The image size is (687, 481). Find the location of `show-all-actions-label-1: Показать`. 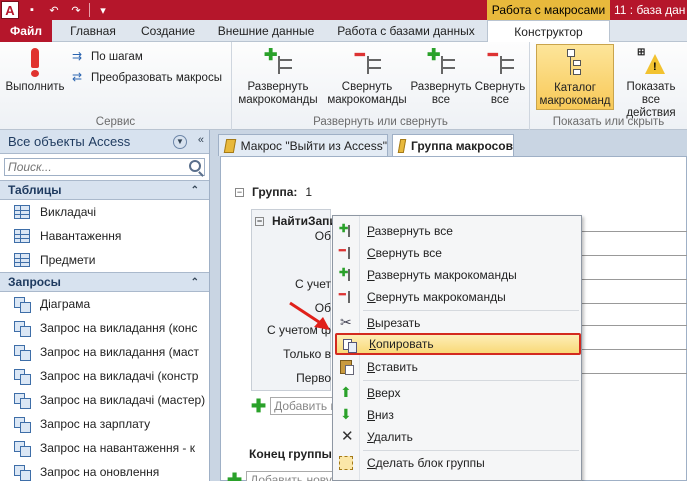

show-all-actions-label-1: Показать is located at coordinates (651, 87).